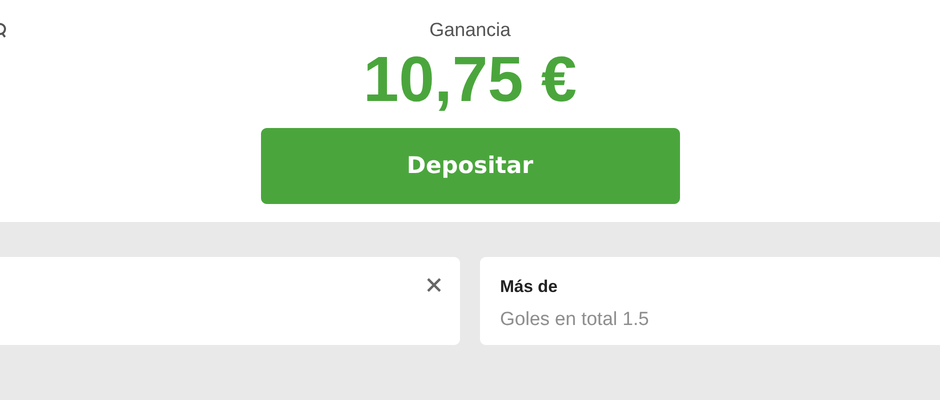 Image resolution: width=940 pixels, height=400 pixels. What do you see at coordinates (574, 320) in the screenshot?
I see `market-subtitle: Goles en total 1.5` at bounding box center [574, 320].